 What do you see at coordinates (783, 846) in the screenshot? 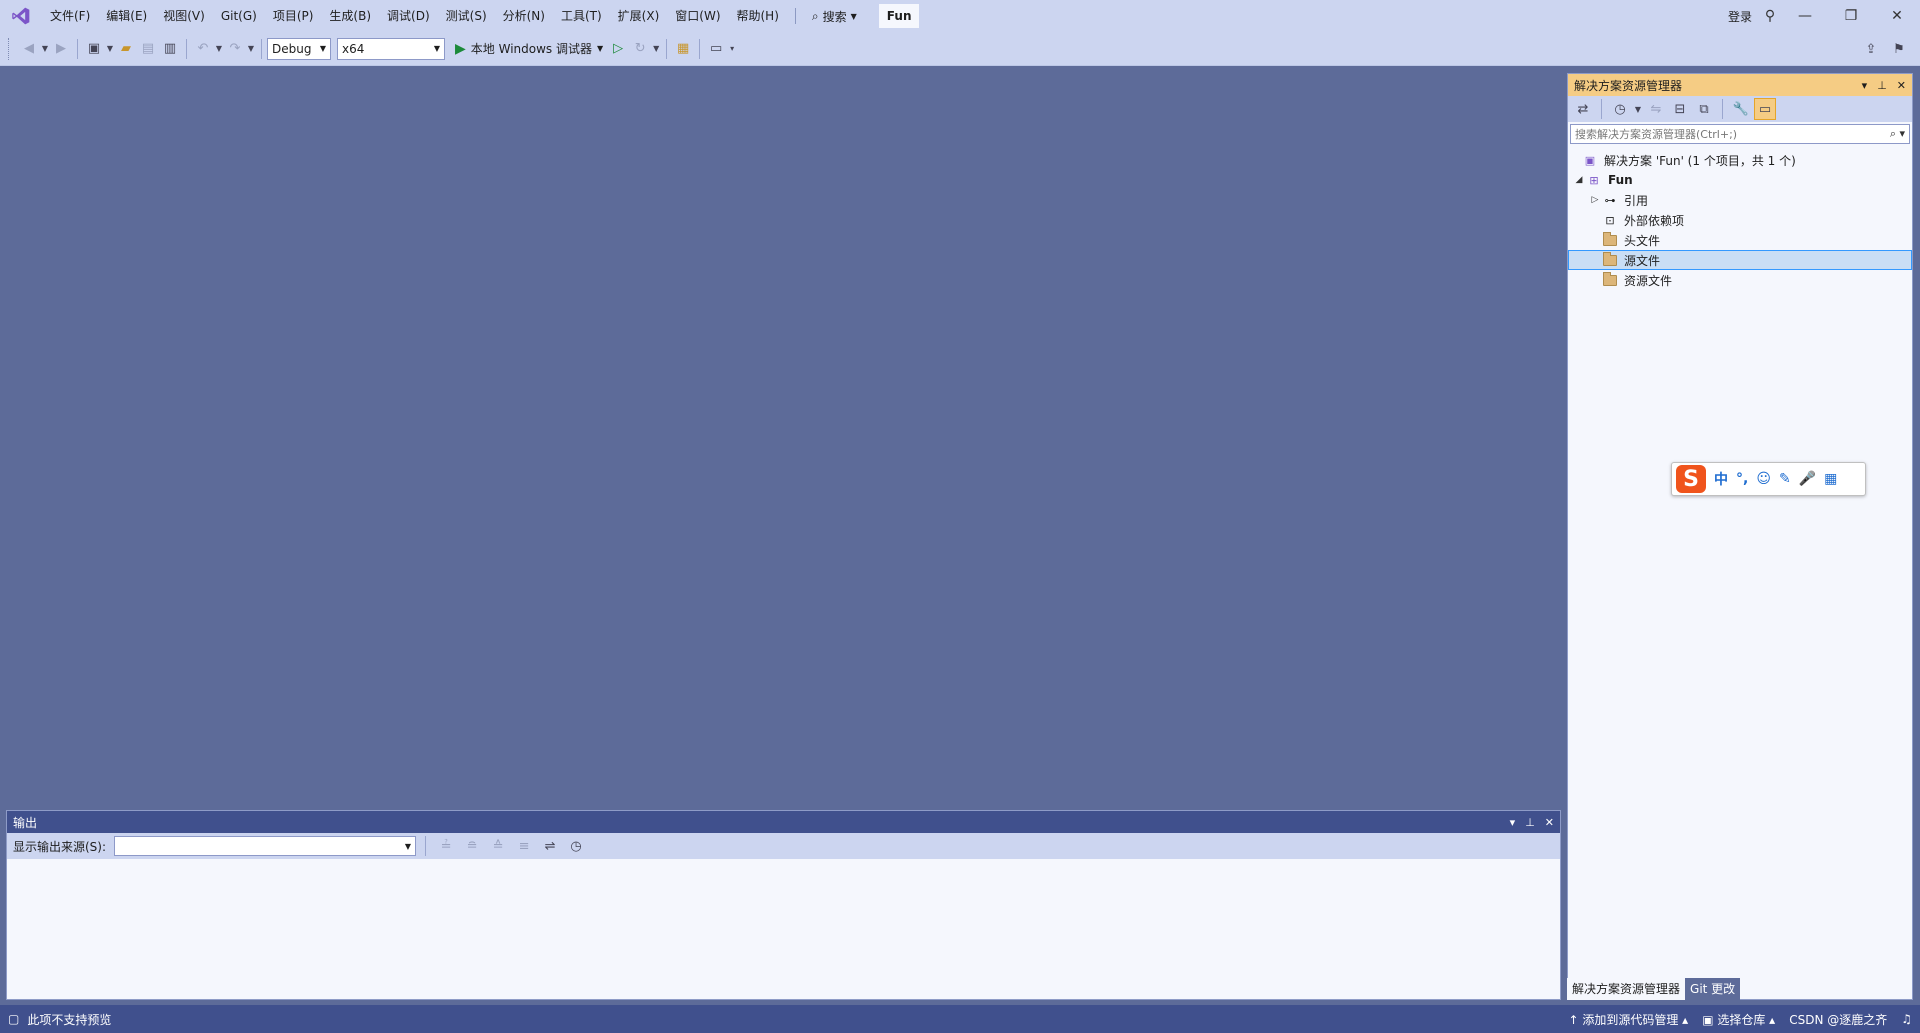
I see `output-toolbar: 显示输出来源(S): ▼ ≟ ≘ ≙ ≡ ⇌ ◷` at bounding box center [783, 846].